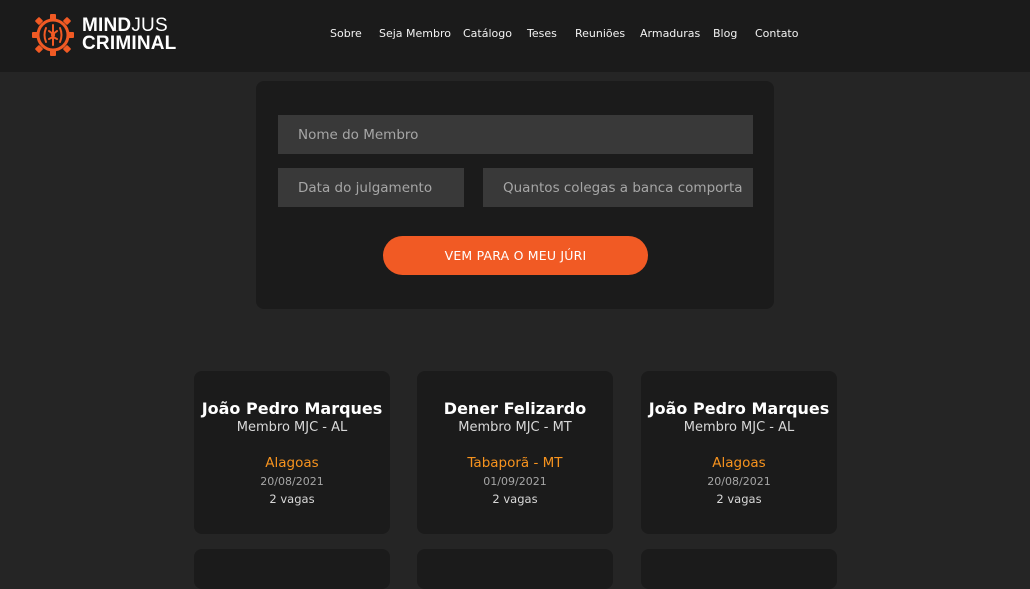 This screenshot has width=1030, height=589. I want to click on nav-item-sobre: Sobre, so click(346, 33).